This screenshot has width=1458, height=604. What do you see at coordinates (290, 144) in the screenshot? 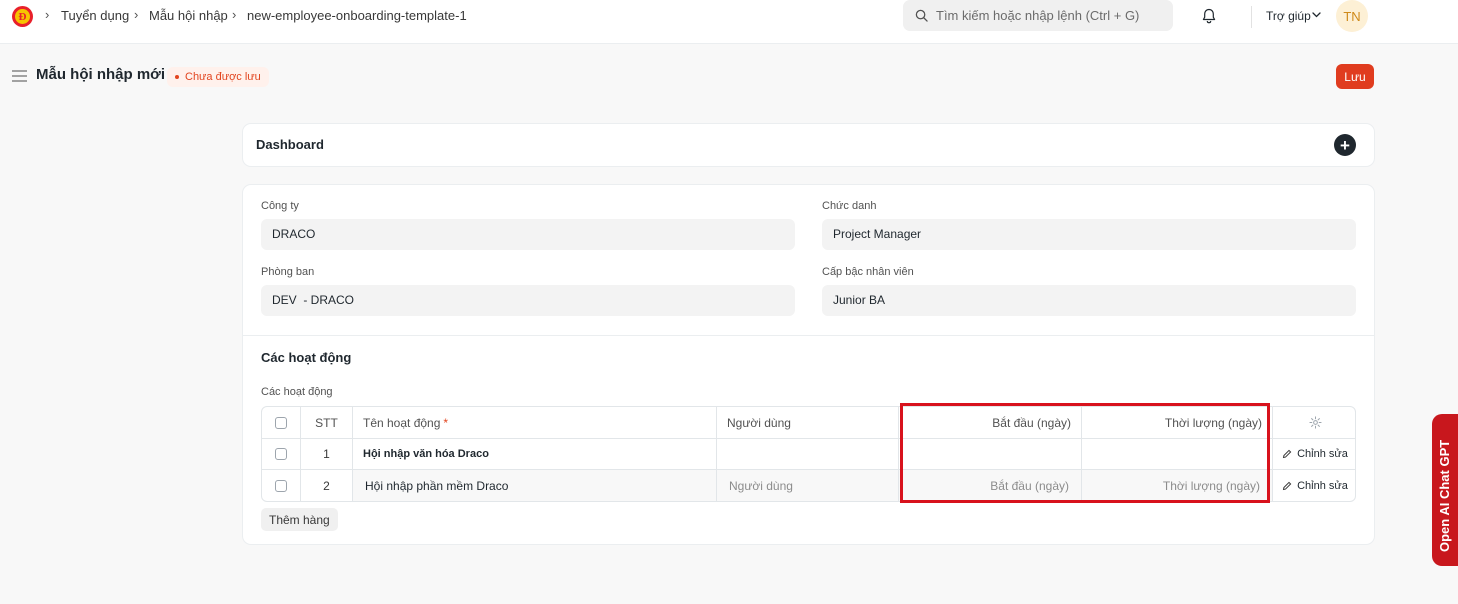
I see `dashboard-title: Dashboard` at bounding box center [290, 144].